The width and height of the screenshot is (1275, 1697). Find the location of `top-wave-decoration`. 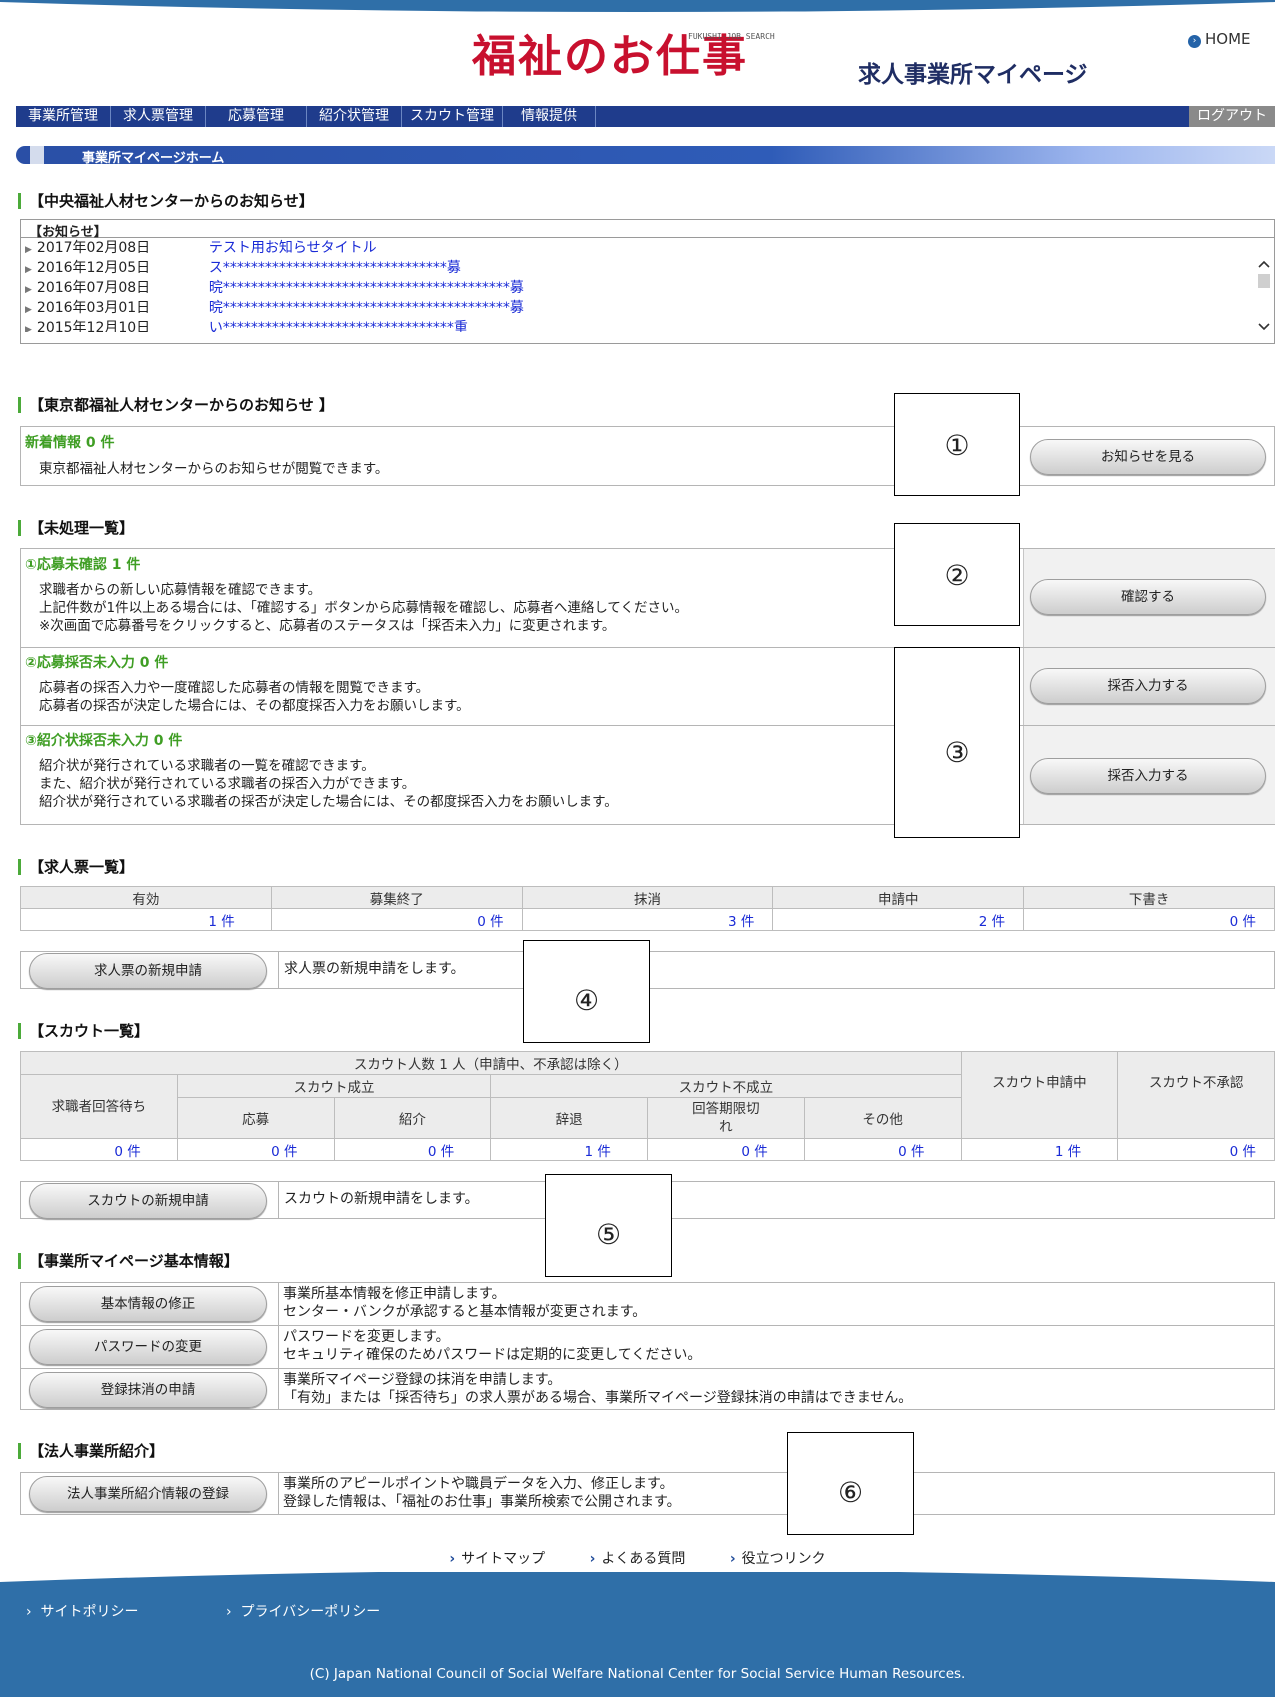

top-wave-decoration is located at coordinates (637, 6).